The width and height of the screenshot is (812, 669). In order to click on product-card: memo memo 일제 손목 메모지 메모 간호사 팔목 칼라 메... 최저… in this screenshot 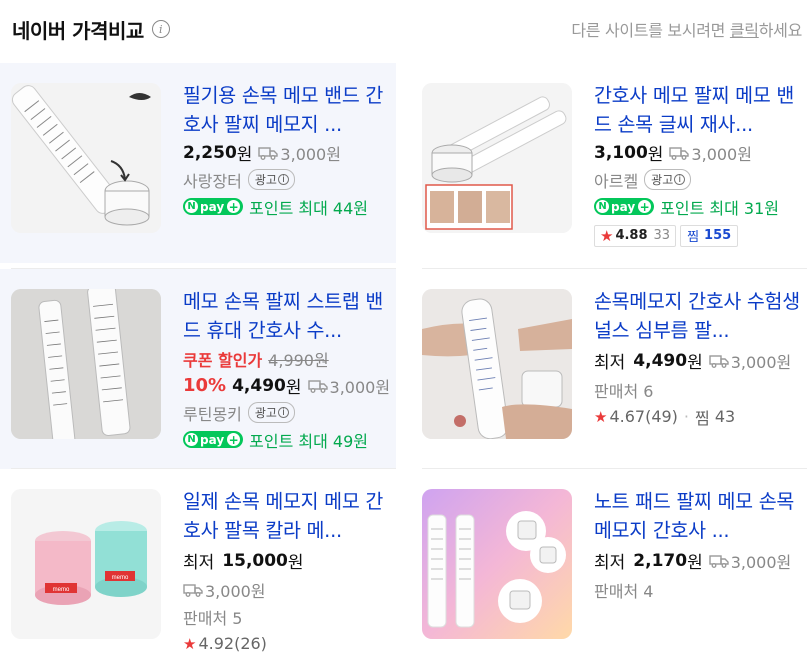, I will do `click(198, 569)`.